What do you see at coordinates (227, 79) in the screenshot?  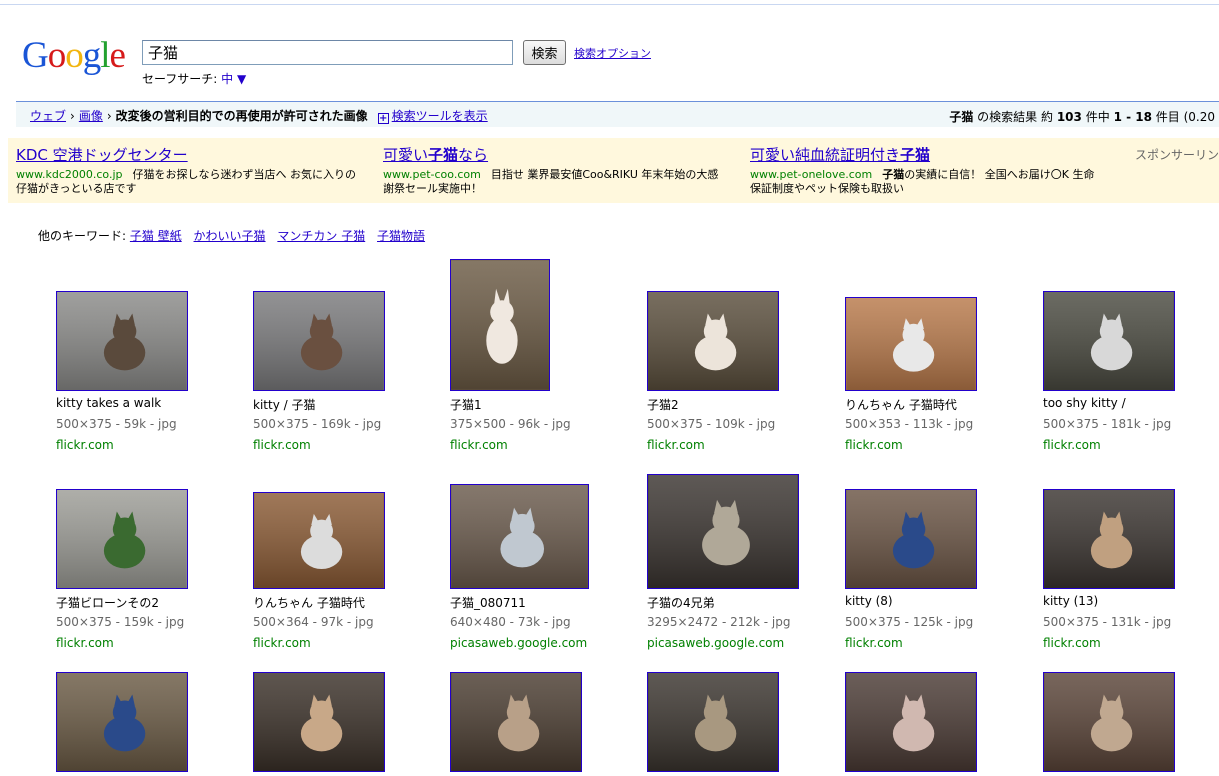 I see `safesearch-value: 中` at bounding box center [227, 79].